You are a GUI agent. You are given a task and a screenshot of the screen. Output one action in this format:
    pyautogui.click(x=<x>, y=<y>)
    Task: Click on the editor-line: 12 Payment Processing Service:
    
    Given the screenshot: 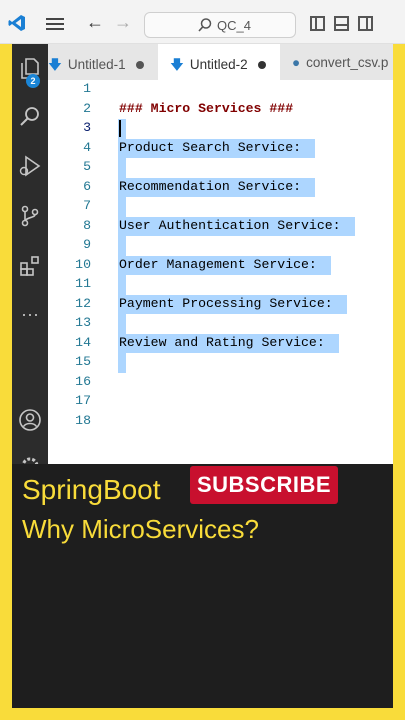 What is the action you would take?
    pyautogui.click(x=220, y=304)
    